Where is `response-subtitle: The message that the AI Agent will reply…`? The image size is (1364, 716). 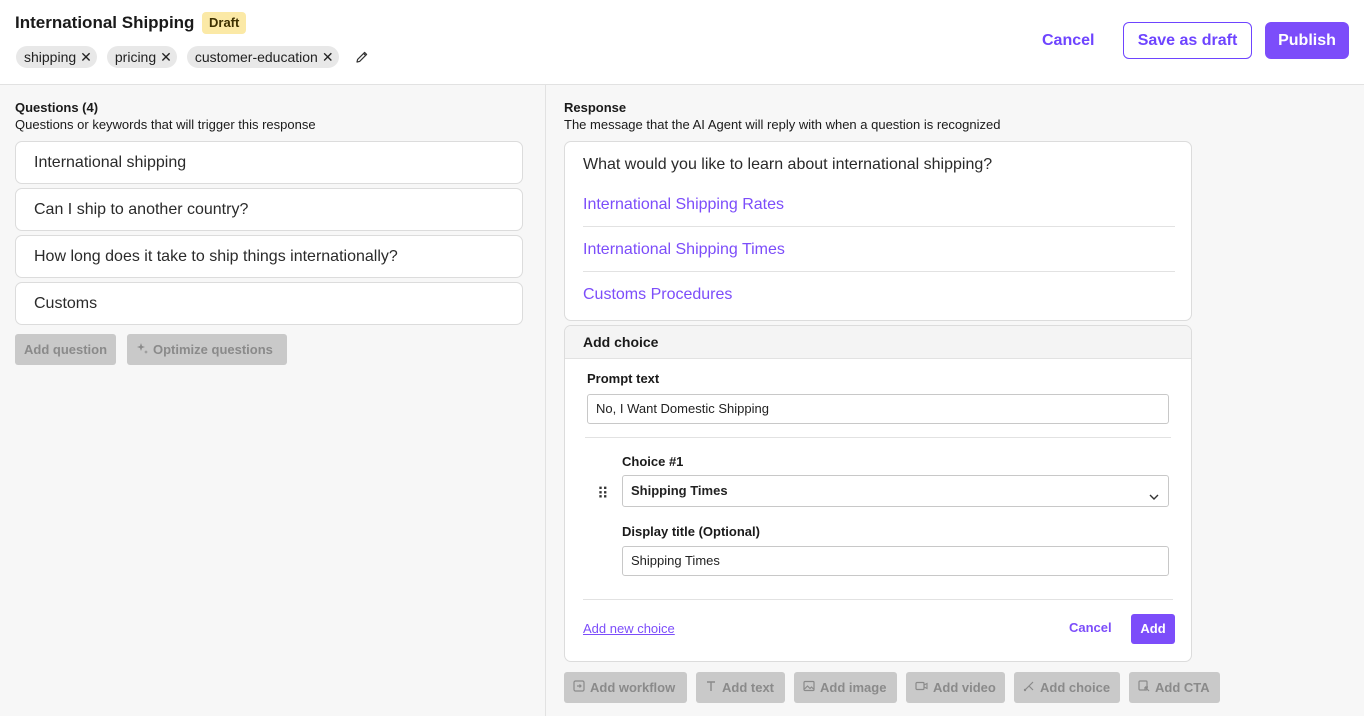
response-subtitle: The message that the AI Agent will reply… is located at coordinates (782, 124).